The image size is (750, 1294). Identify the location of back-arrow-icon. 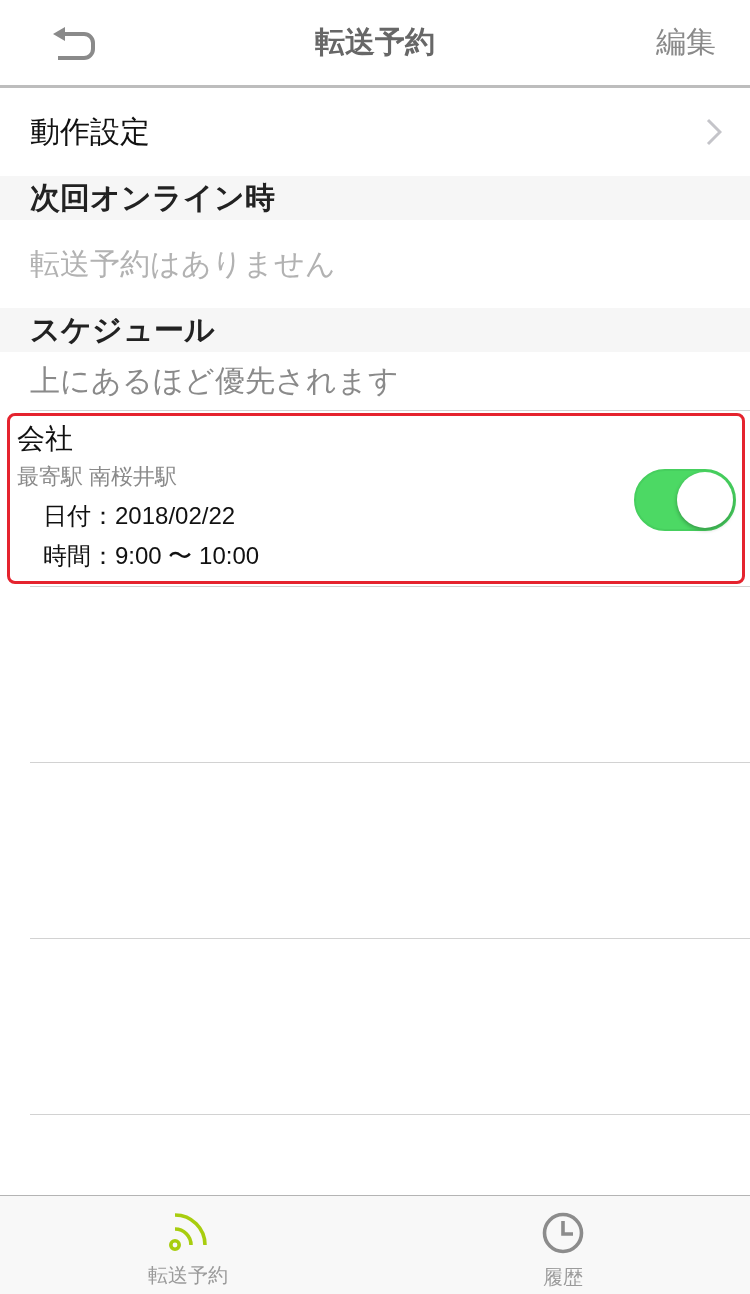
(75, 42).